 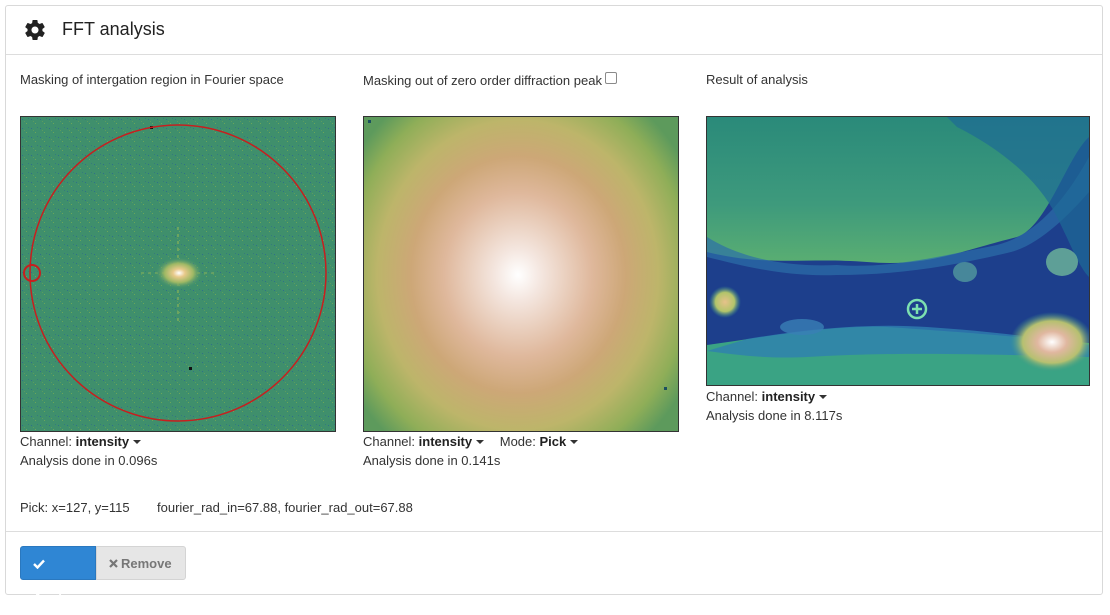 I want to click on zero-order-image, so click(x=521, y=274).